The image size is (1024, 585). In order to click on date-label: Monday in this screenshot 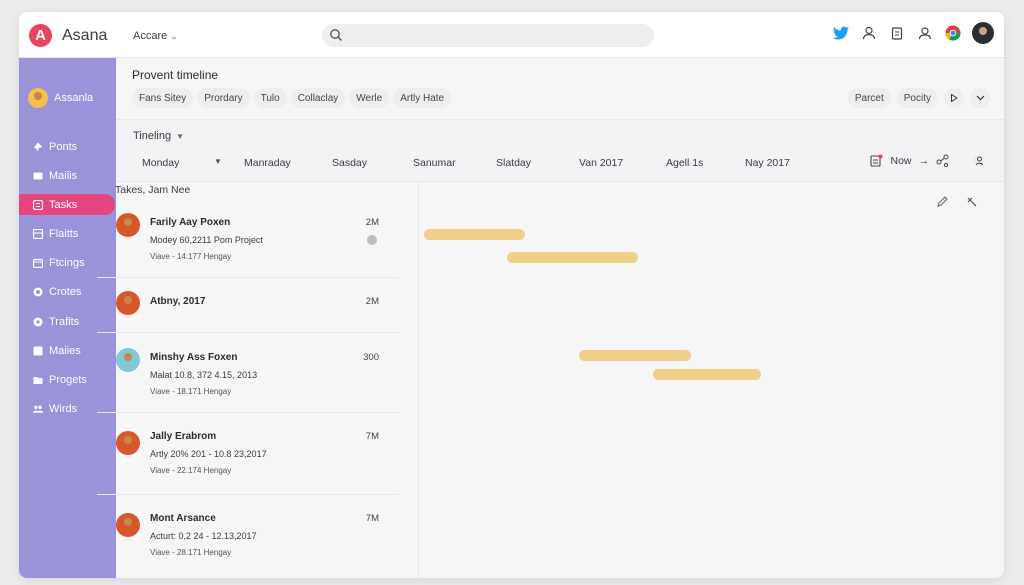, I will do `click(161, 163)`.